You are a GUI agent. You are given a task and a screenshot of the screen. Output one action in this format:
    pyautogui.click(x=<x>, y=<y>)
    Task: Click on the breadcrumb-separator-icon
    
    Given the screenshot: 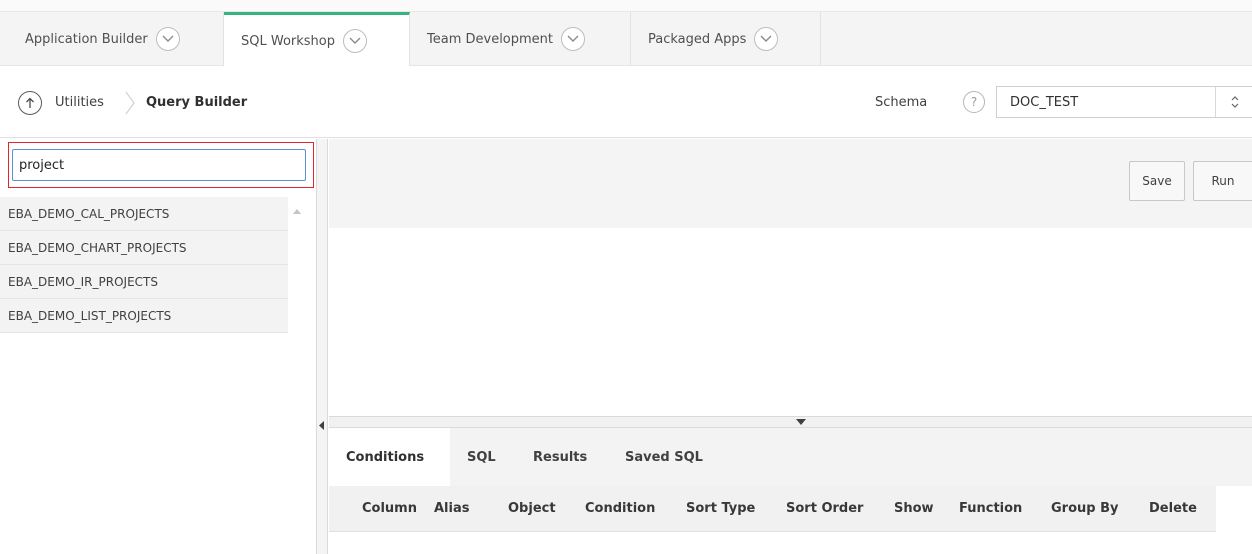 What is the action you would take?
    pyautogui.click(x=130, y=103)
    